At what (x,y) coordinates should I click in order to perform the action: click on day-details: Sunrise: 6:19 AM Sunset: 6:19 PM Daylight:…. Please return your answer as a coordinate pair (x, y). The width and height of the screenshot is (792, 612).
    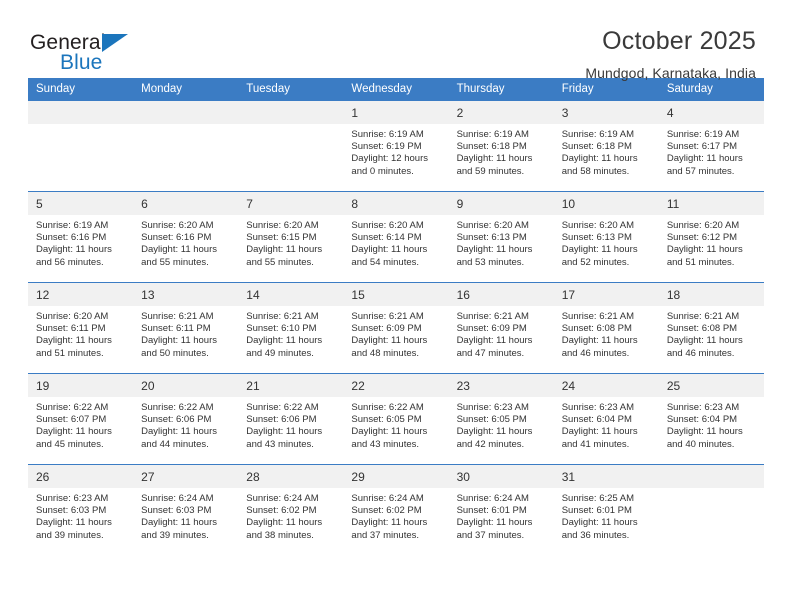
    Looking at the image, I should click on (395, 157).